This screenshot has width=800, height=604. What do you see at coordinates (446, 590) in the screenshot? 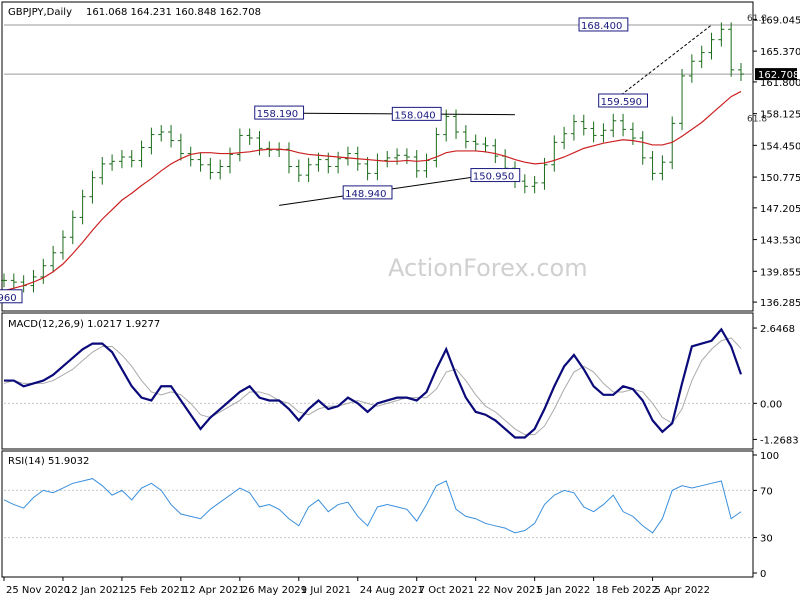
I see `x-tick-label: 7 Oct 2021` at bounding box center [446, 590].